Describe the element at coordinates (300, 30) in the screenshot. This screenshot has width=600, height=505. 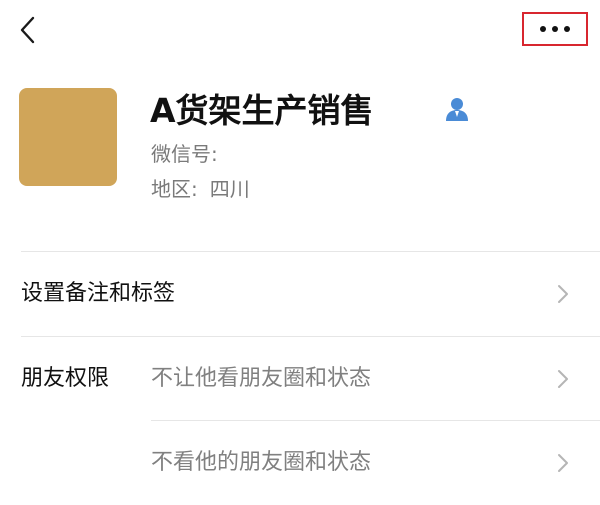
I see `top-bar` at that location.